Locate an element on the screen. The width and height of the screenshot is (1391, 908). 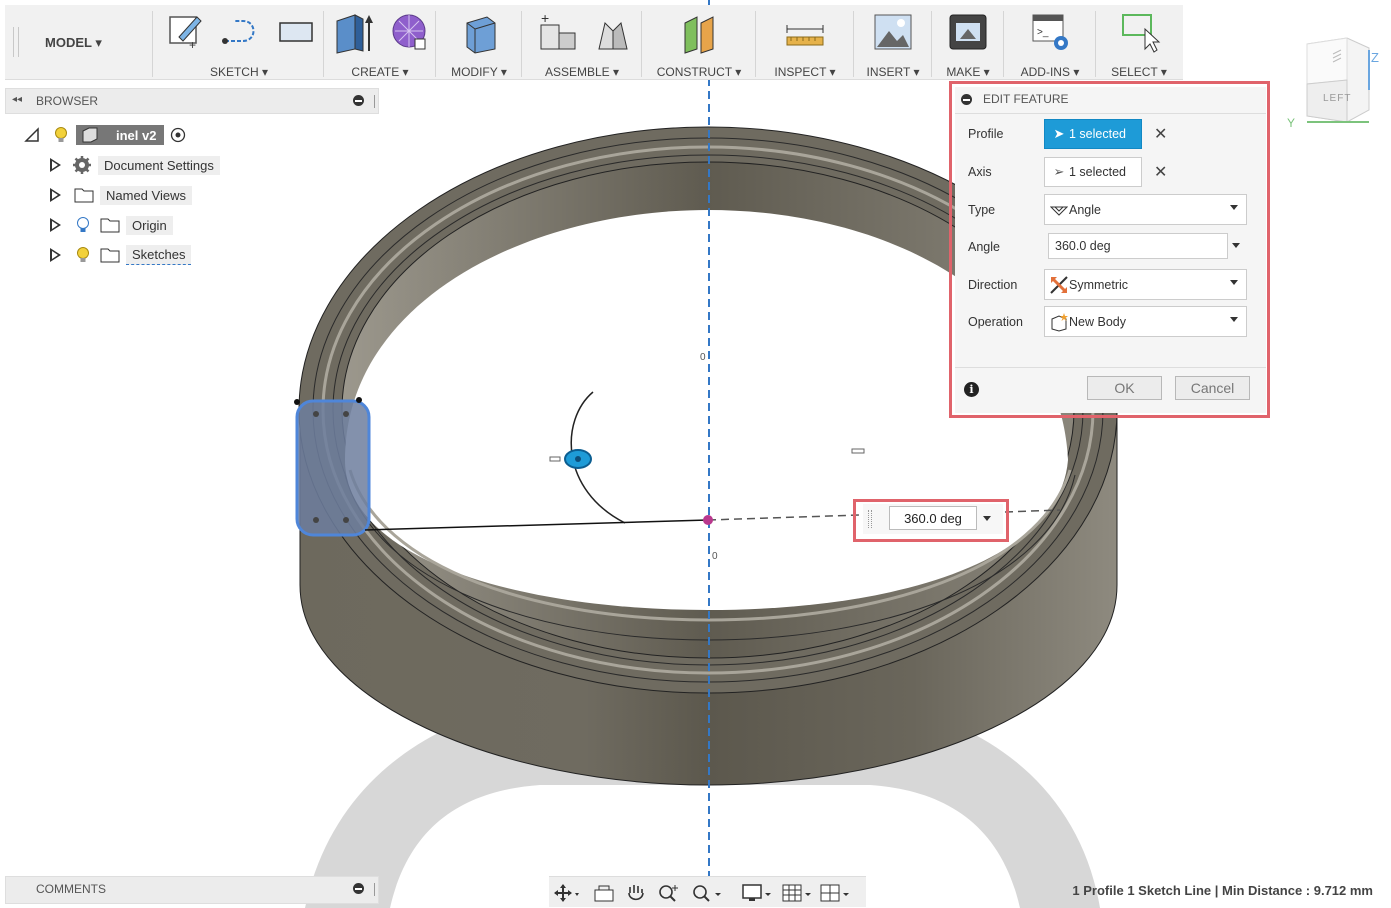
angle-label: Angle is located at coordinates (984, 247).